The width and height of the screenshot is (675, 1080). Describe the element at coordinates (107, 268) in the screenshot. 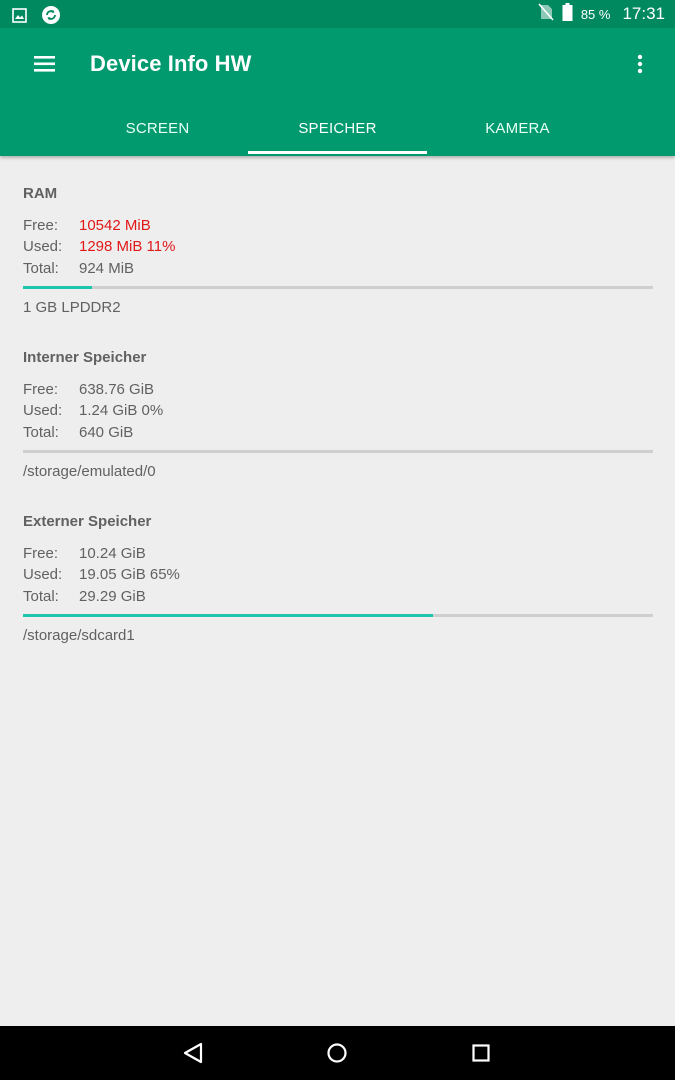

I see `total-value: 924 MiB` at that location.